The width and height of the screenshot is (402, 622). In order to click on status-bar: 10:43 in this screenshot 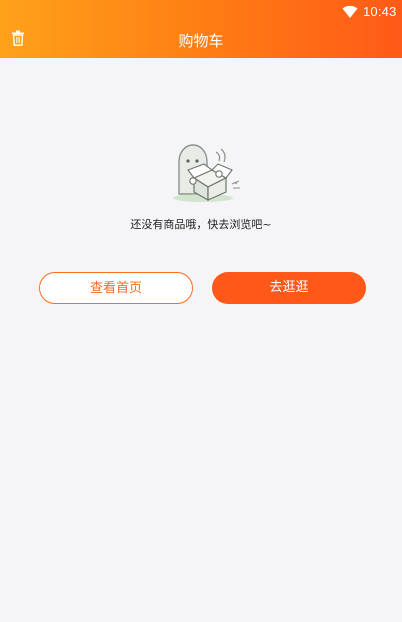, I will do `click(201, 12)`.